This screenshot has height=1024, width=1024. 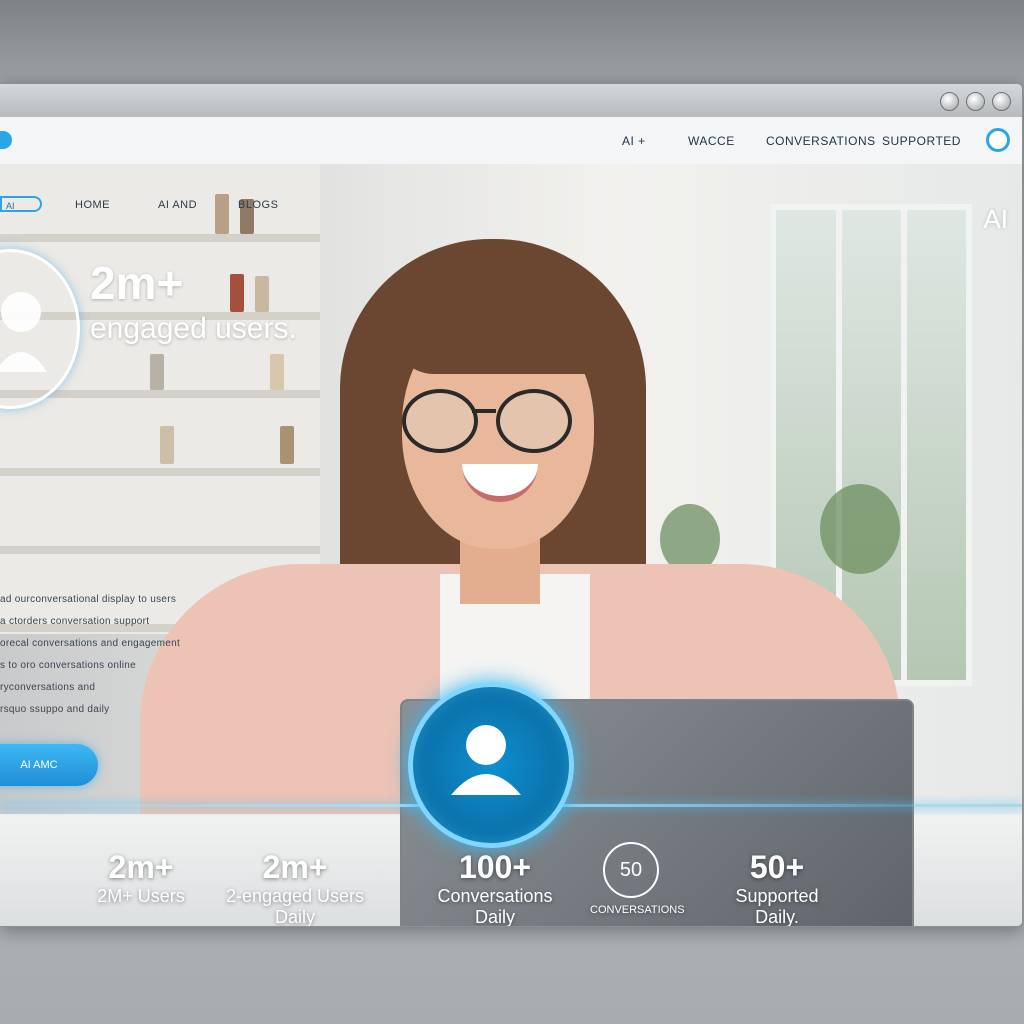 I want to click on nav-link-supported: SUPPORTED, so click(x=921, y=141).